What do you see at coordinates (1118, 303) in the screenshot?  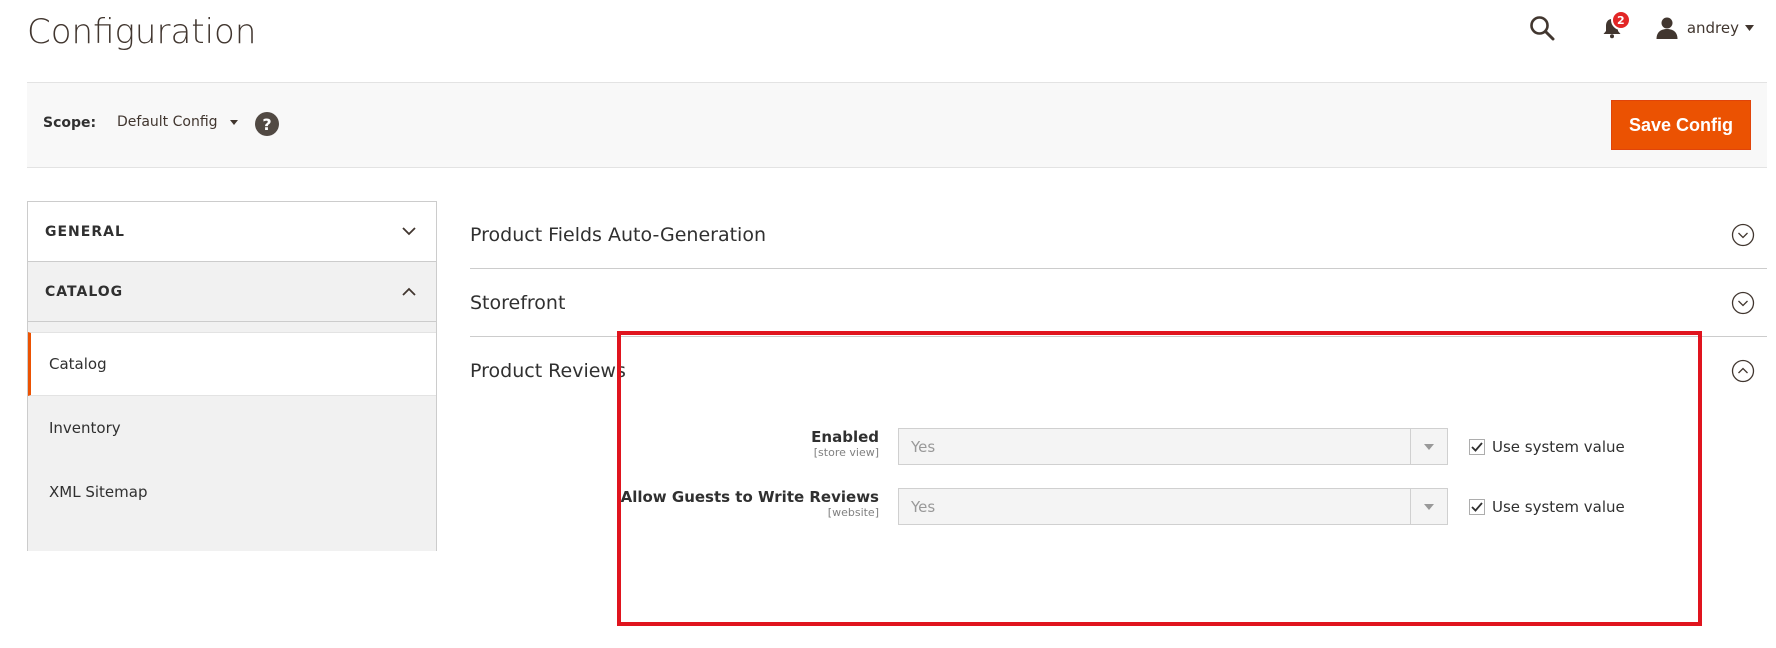 I see `section-storefront: Storefront` at bounding box center [1118, 303].